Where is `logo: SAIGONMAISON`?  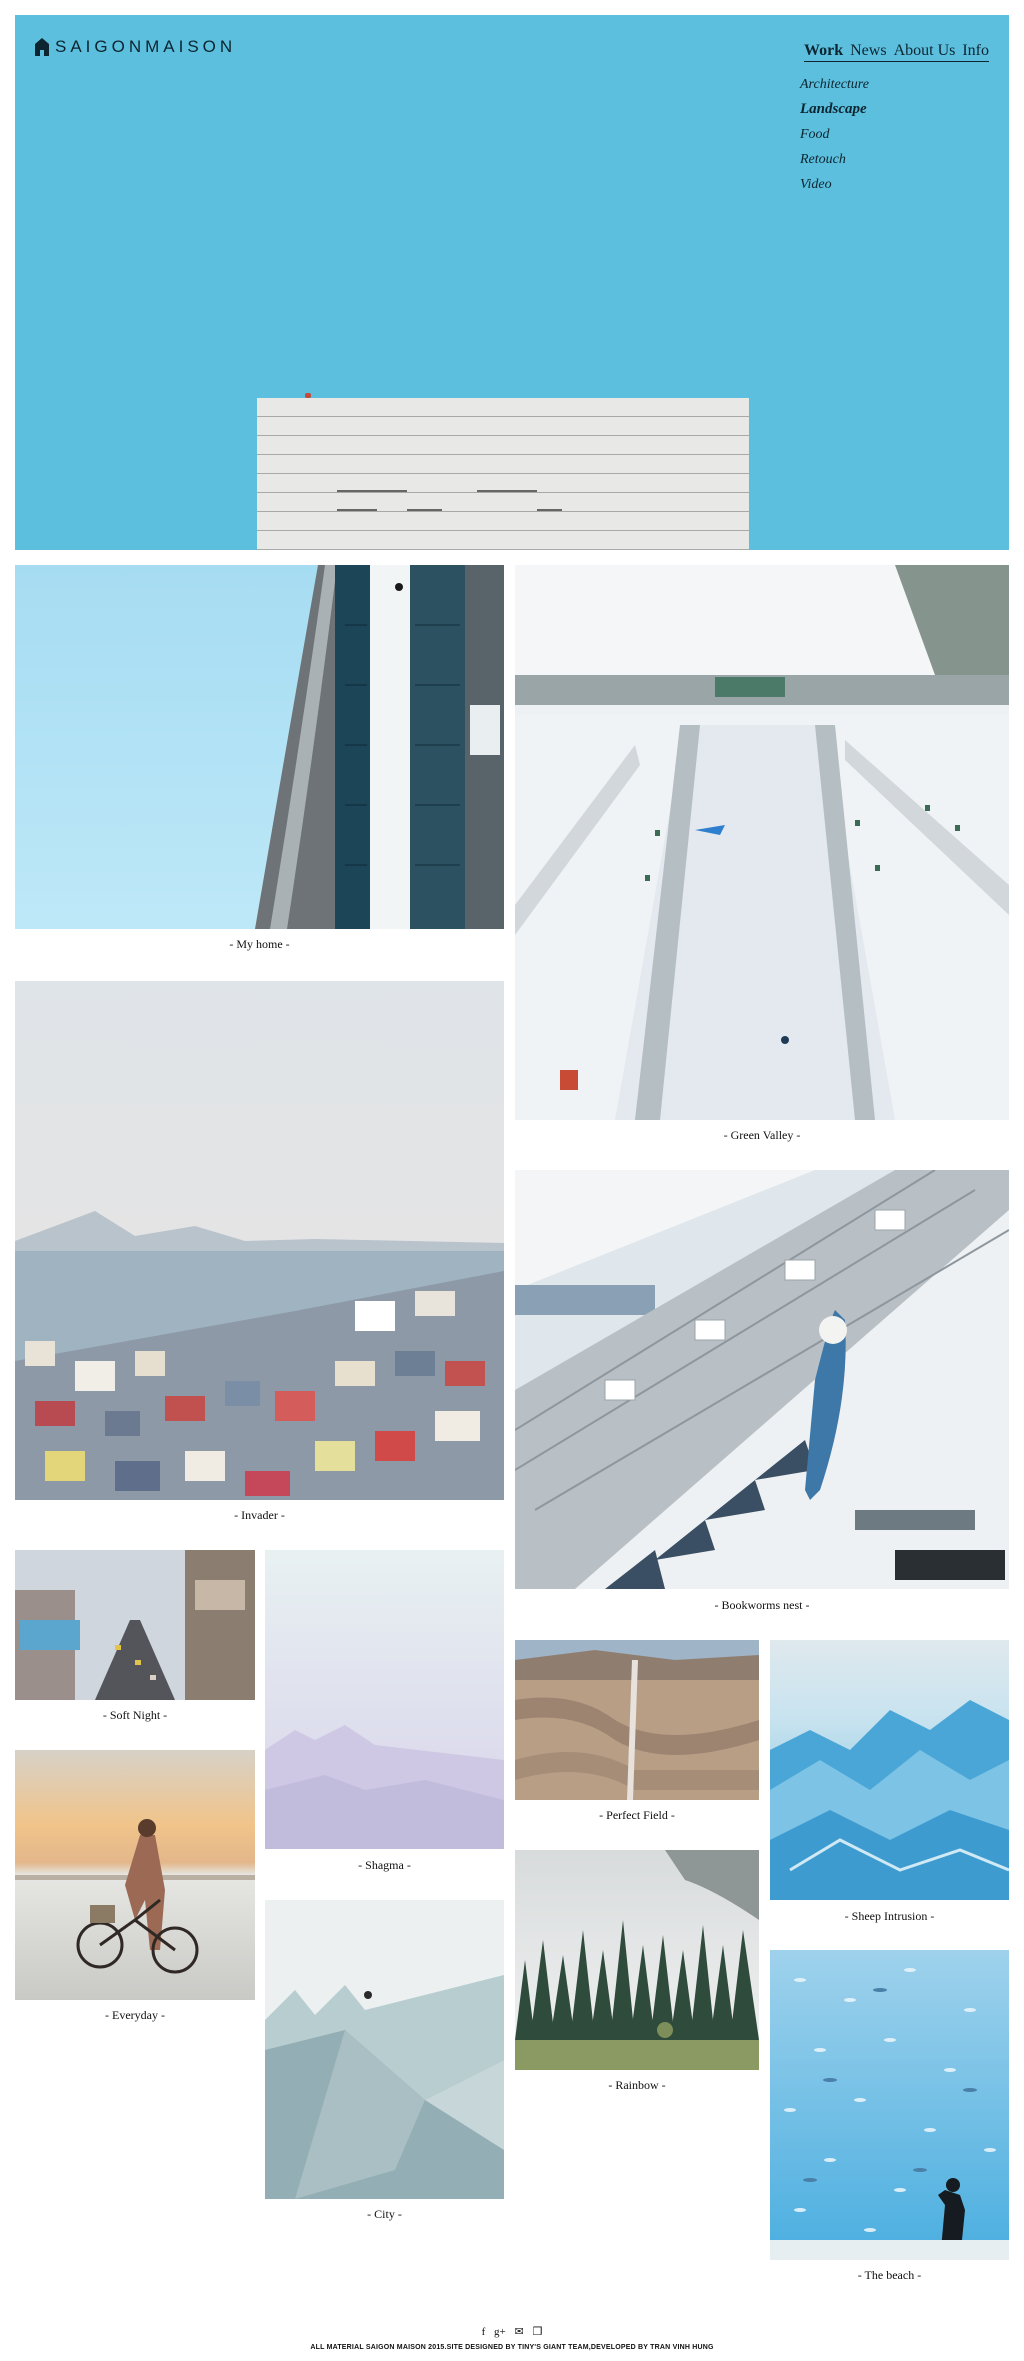 logo: SAIGONMAISON is located at coordinates (135, 47).